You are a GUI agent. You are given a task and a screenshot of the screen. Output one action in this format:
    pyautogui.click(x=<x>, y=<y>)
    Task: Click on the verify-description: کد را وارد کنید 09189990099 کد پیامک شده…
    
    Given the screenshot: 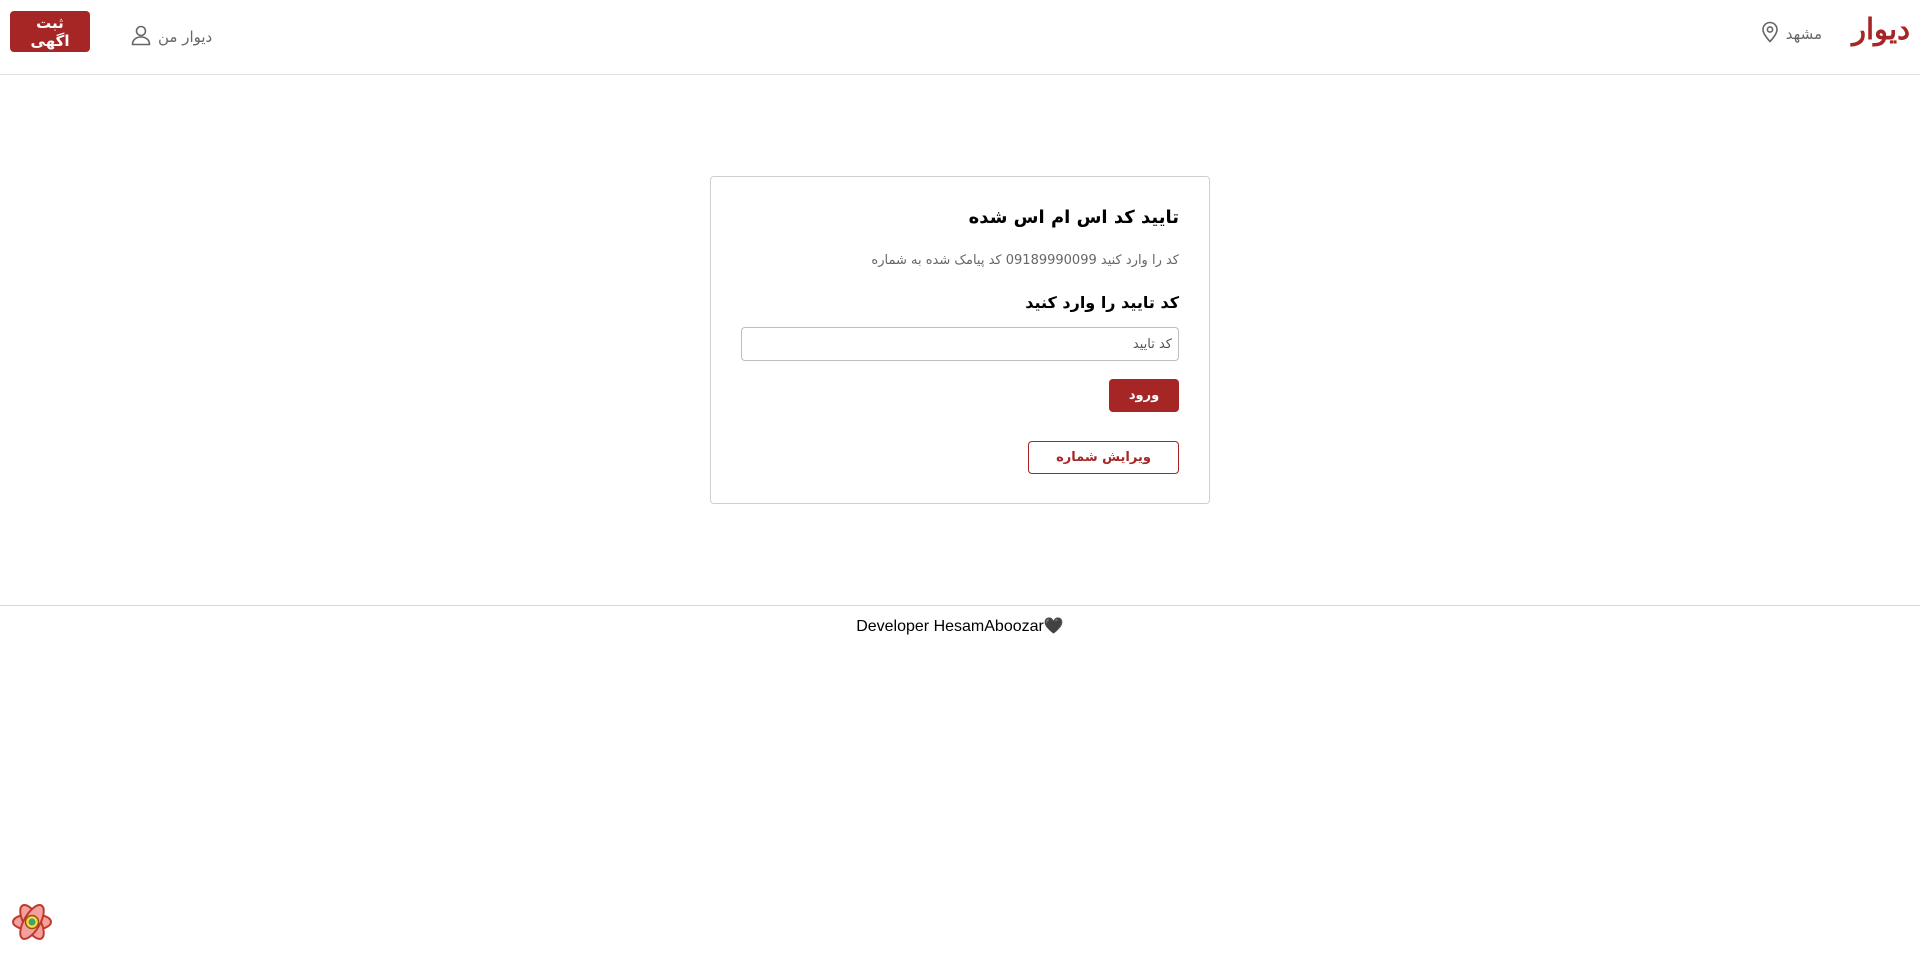 What is the action you would take?
    pyautogui.click(x=1025, y=260)
    